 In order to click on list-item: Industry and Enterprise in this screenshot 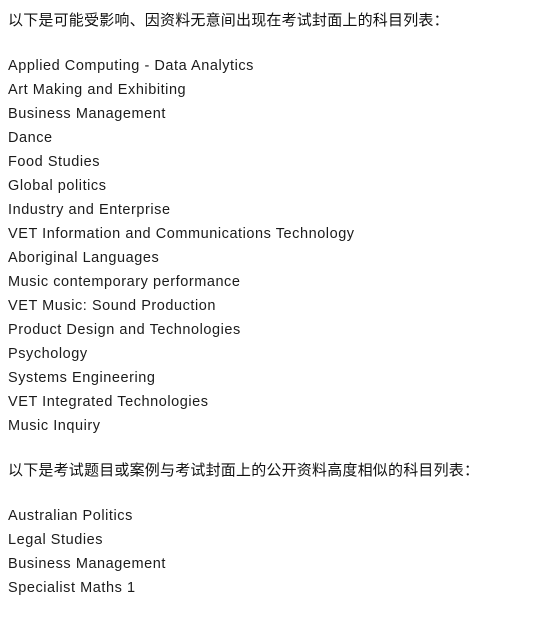, I will do `click(89, 210)`.